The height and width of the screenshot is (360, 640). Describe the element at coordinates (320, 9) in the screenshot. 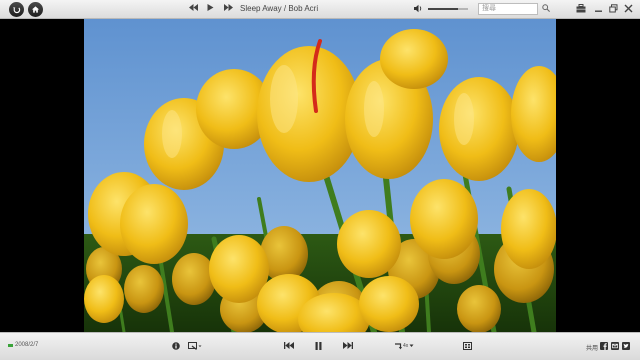

I see `top-toolbar: Sleep Away / Bob Acri 搜尋` at that location.